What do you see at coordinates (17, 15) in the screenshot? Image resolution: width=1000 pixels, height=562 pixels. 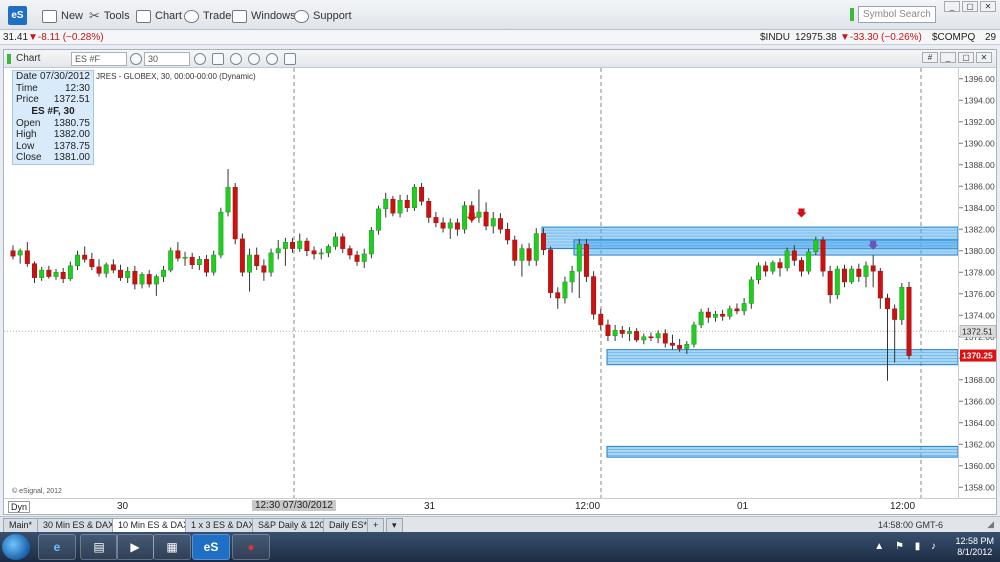 I see `esignal-logo: eS` at bounding box center [17, 15].